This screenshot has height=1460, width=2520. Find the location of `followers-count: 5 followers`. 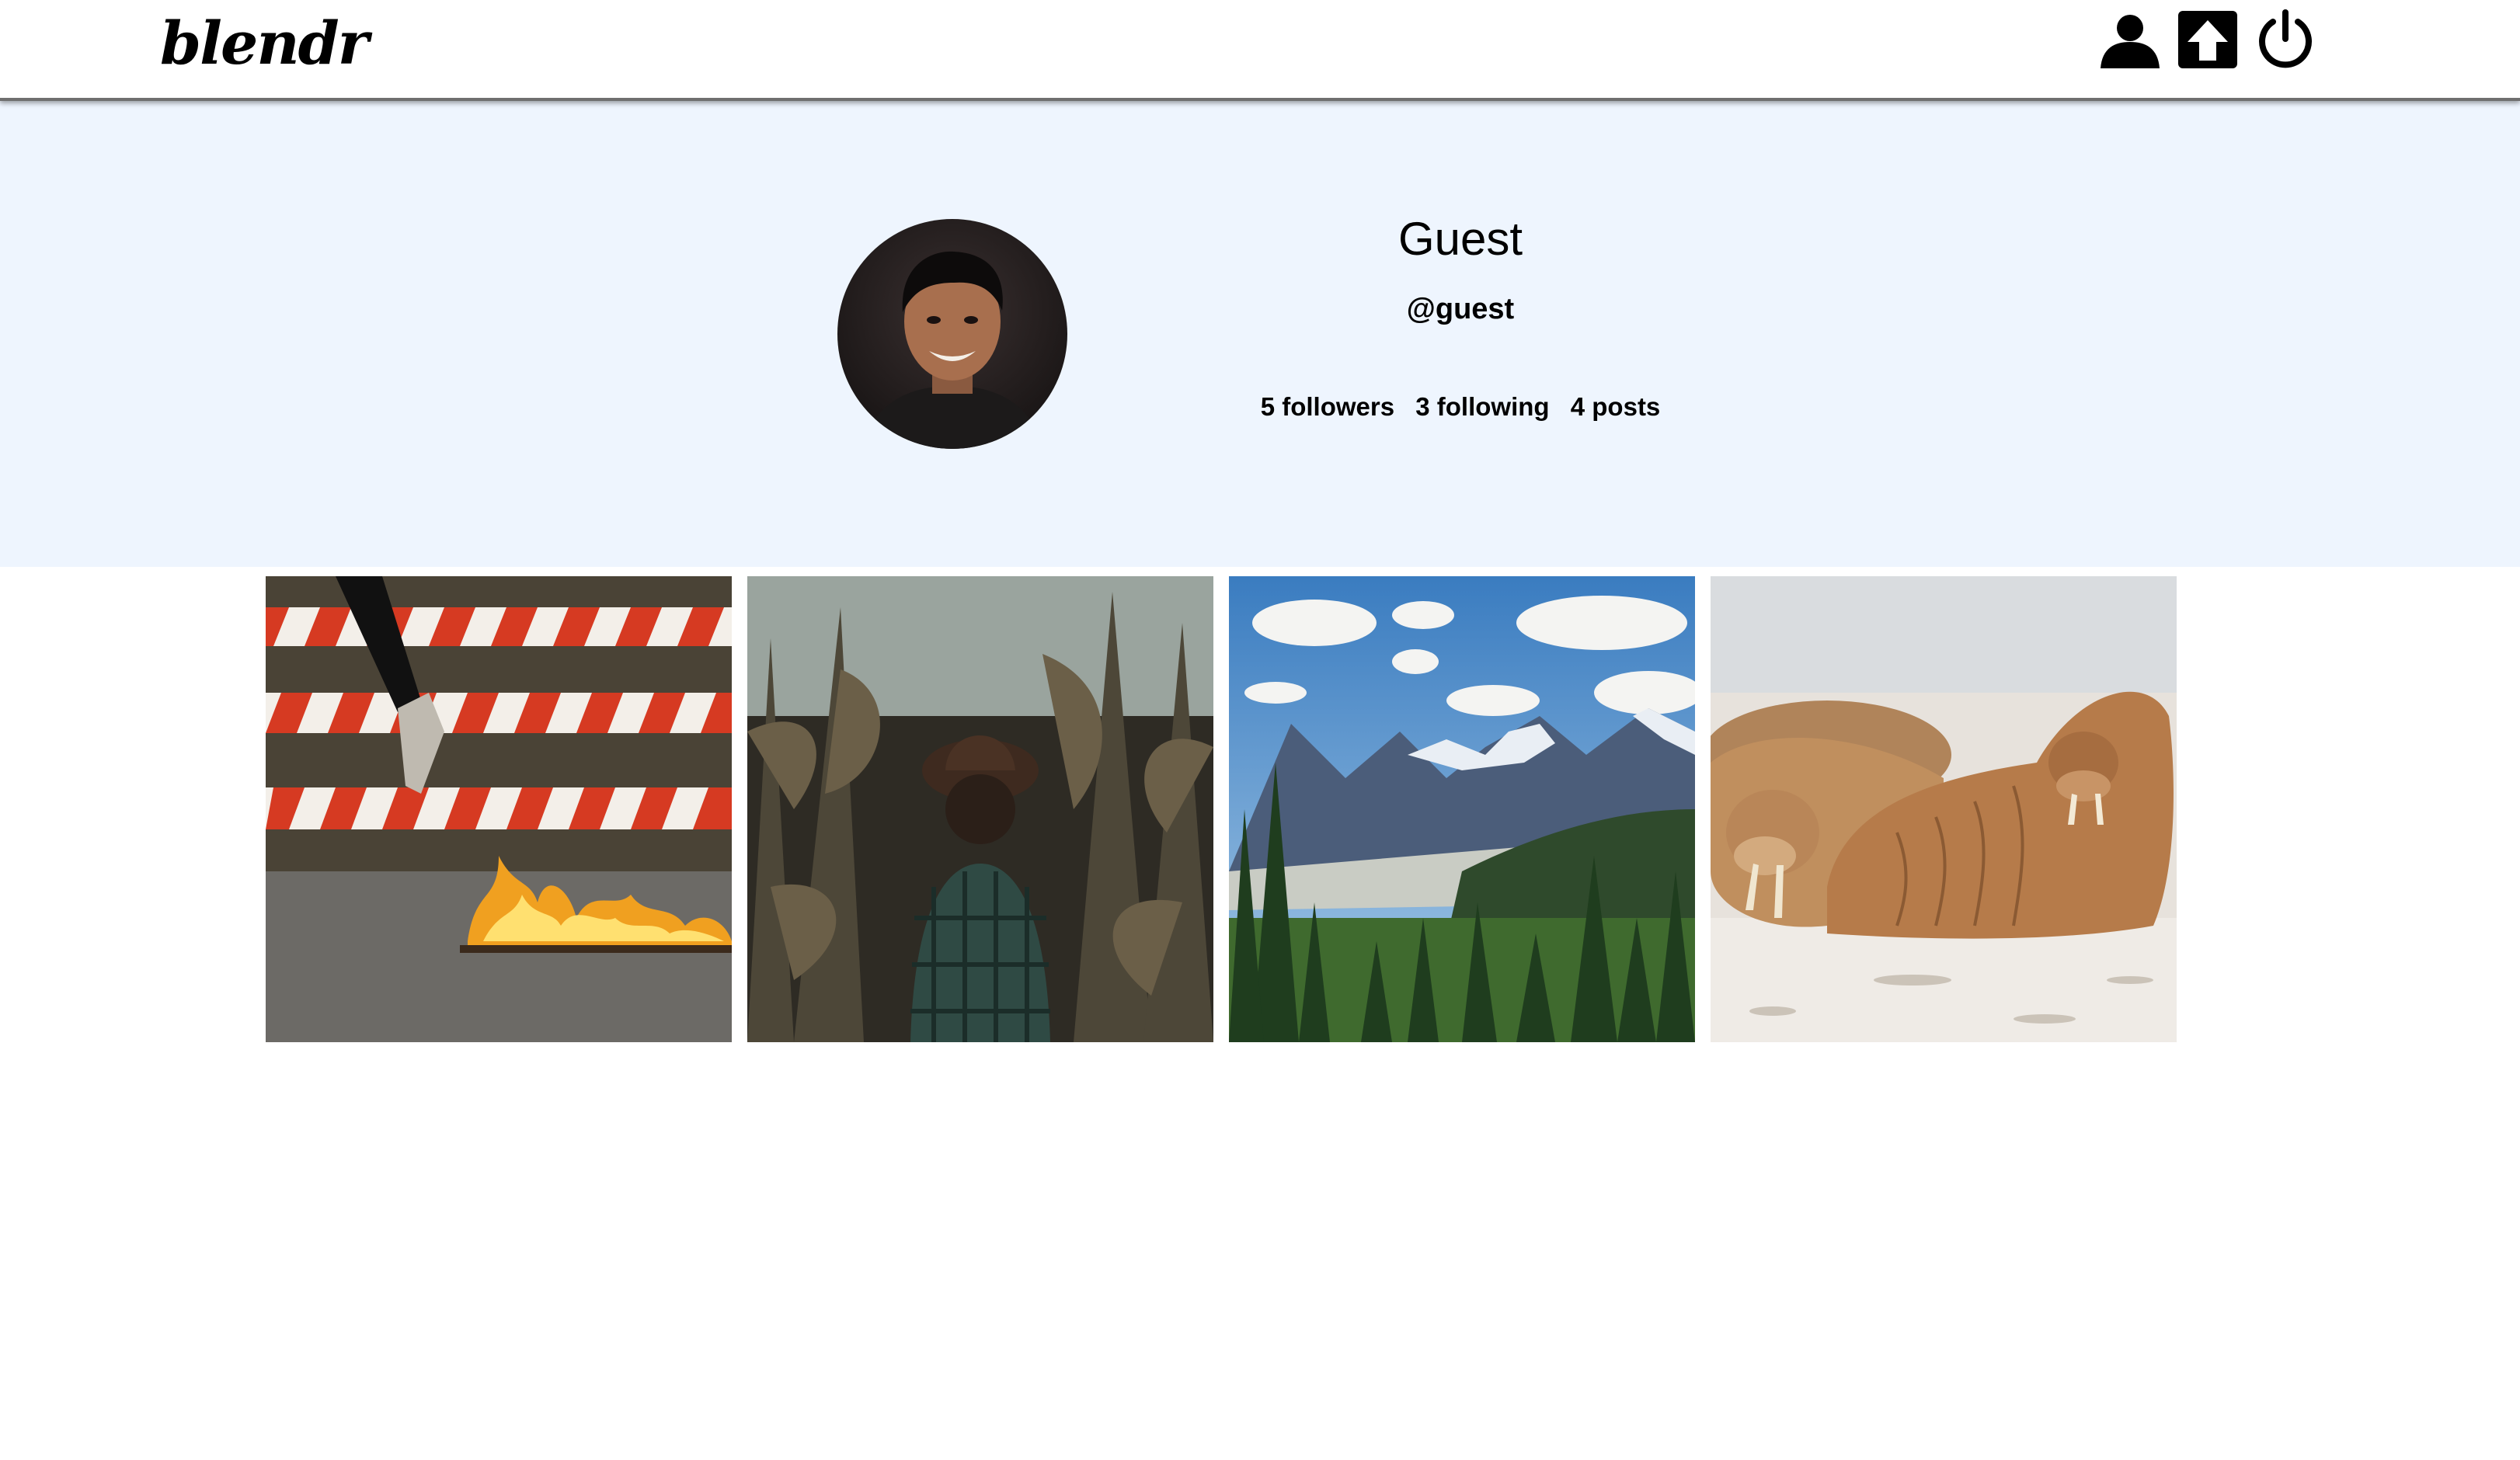

followers-count: 5 followers is located at coordinates (1327, 406).